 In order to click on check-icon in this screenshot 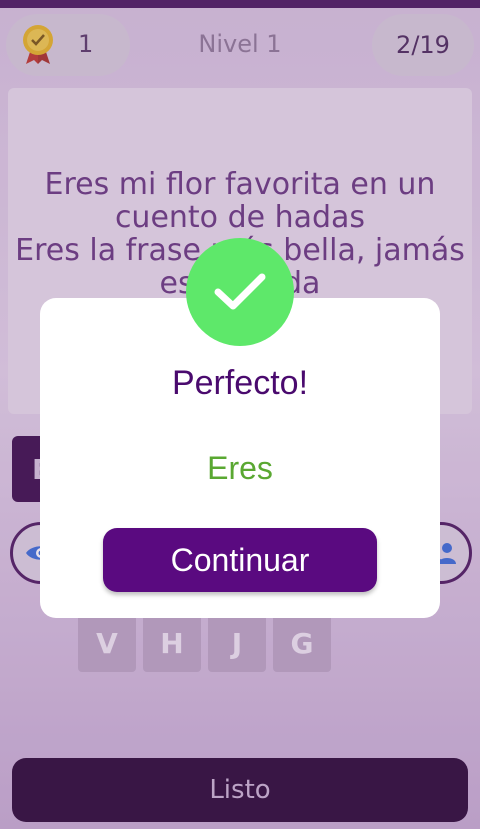, I will do `click(240, 291)`.